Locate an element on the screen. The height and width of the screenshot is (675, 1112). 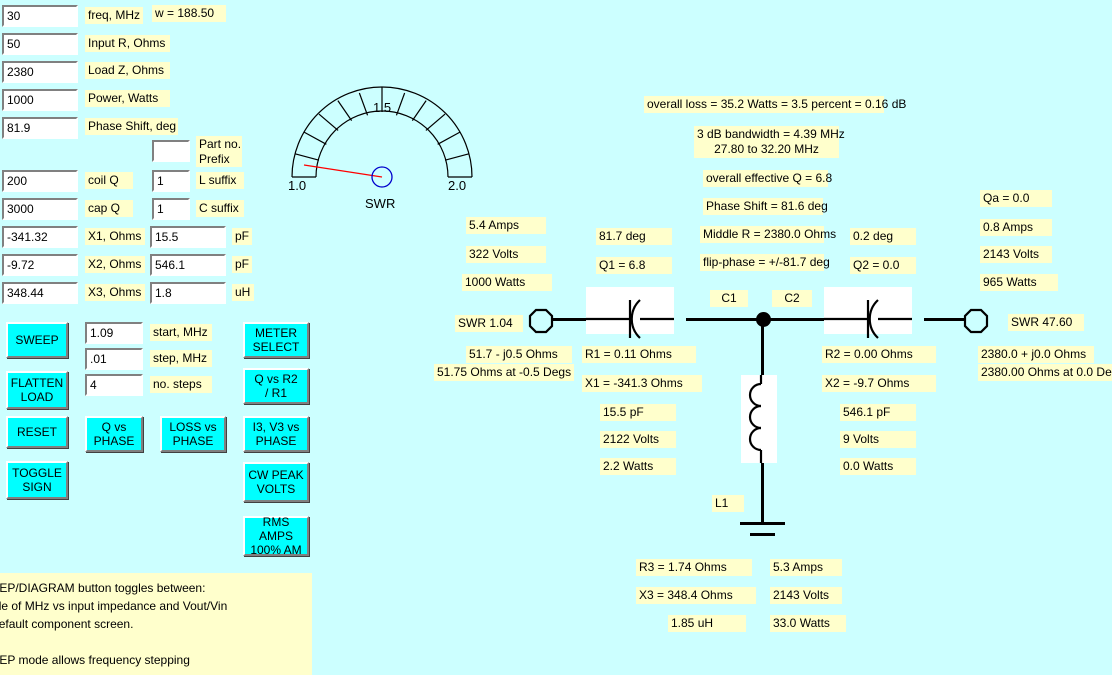
q-vs-phase-button: Q vs PHASE is located at coordinates (114, 434).